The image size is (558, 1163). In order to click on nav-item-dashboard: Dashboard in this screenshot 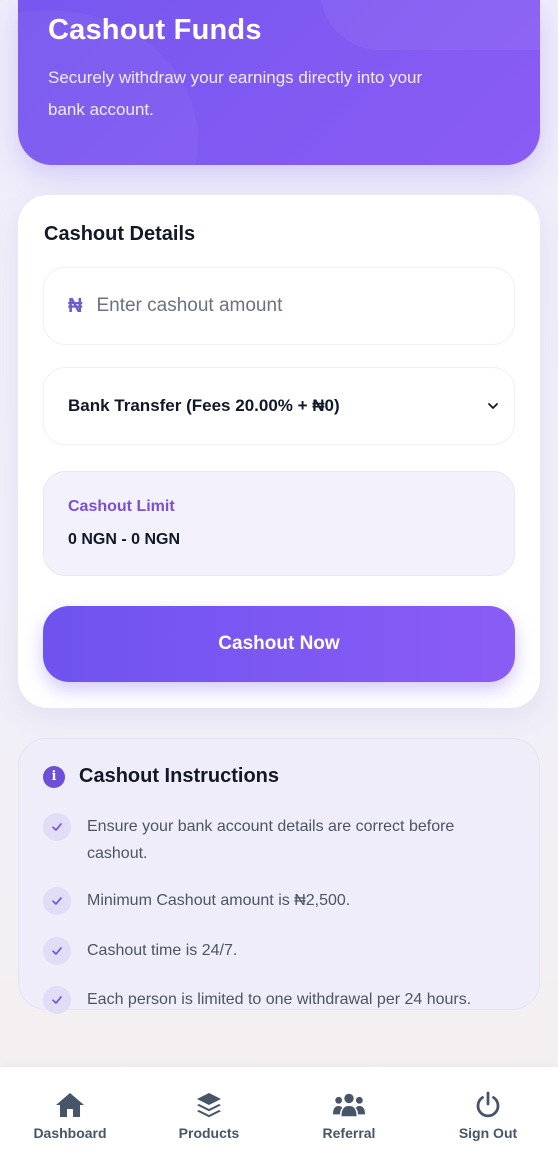, I will do `click(70, 1115)`.